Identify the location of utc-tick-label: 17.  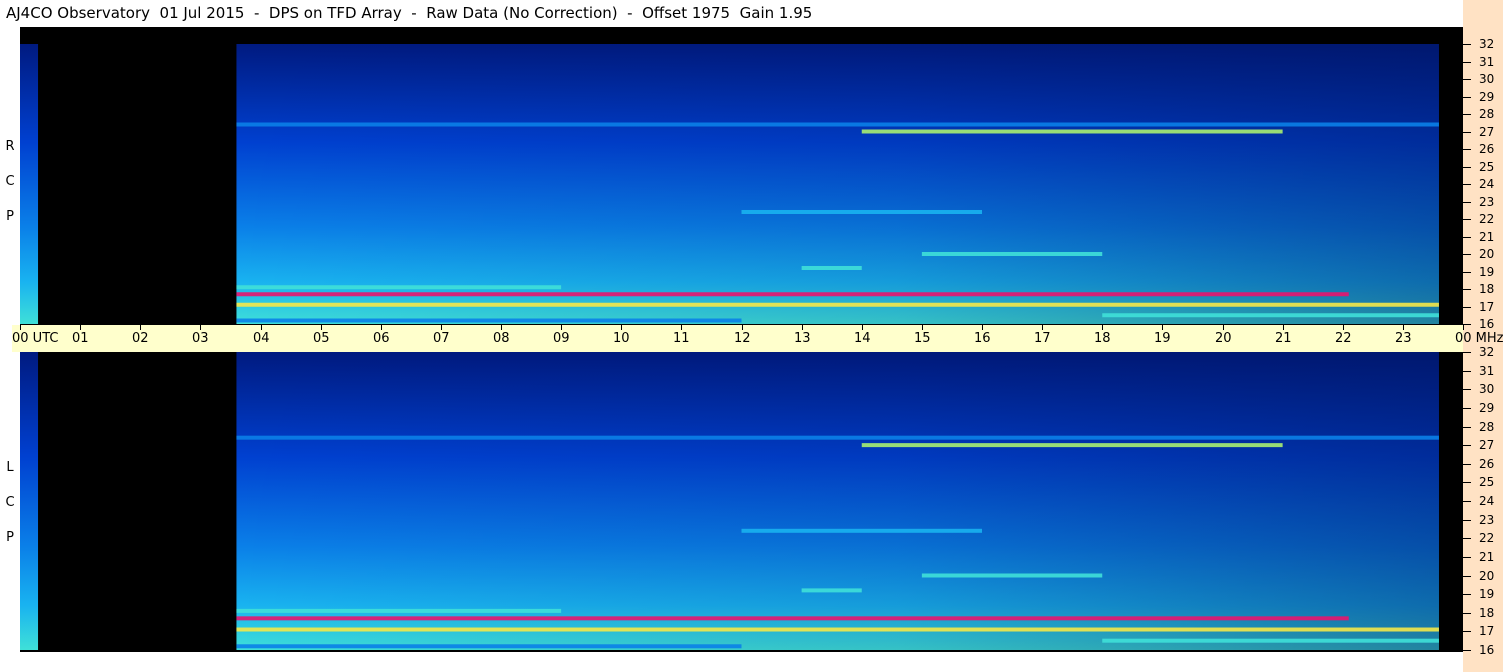
(1042, 338).